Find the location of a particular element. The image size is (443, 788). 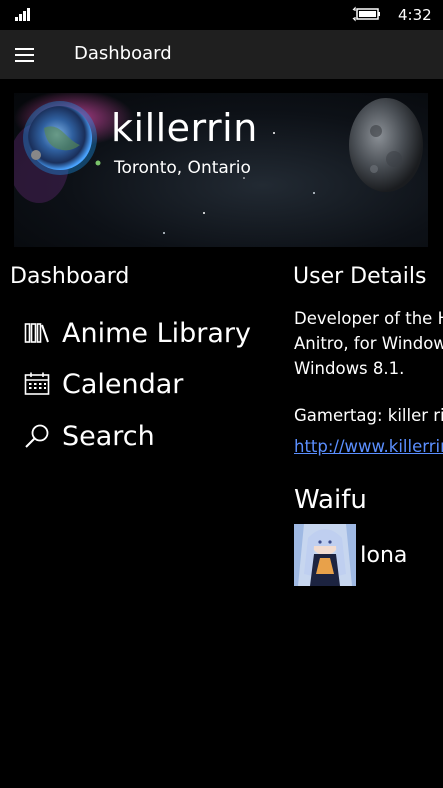

nav-item-anime-library: Anime Library is located at coordinates (137, 333).